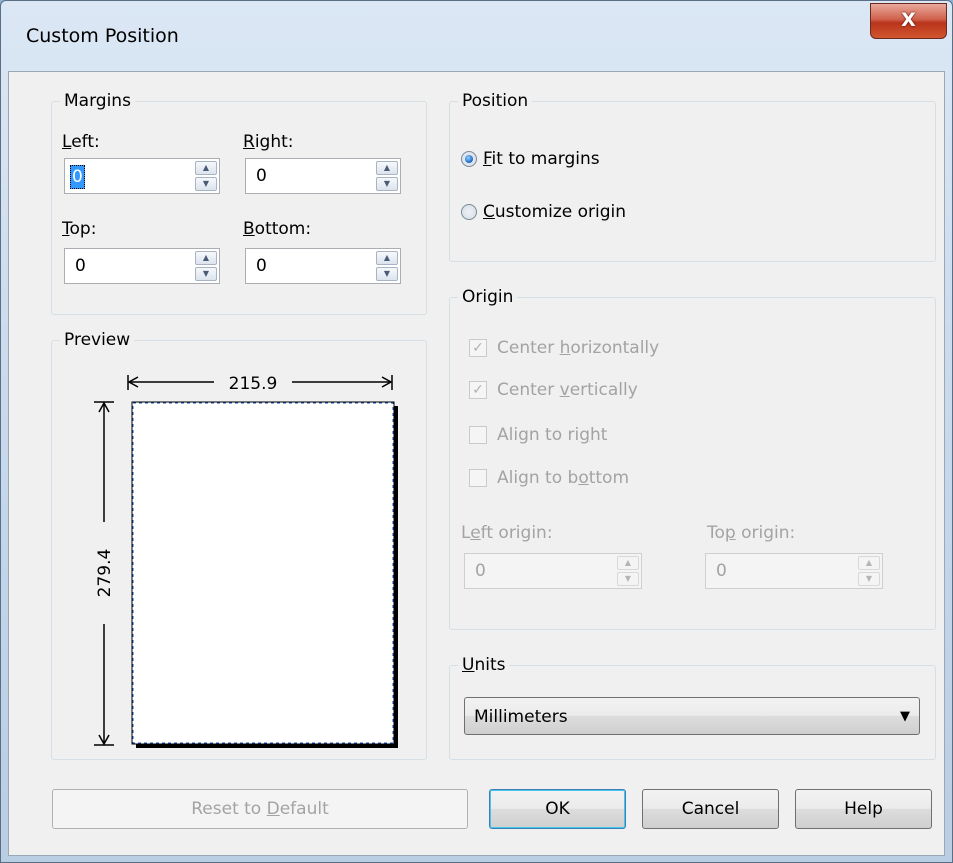 The image size is (953, 863). What do you see at coordinates (263, 573) in the screenshot?
I see `page-rect` at bounding box center [263, 573].